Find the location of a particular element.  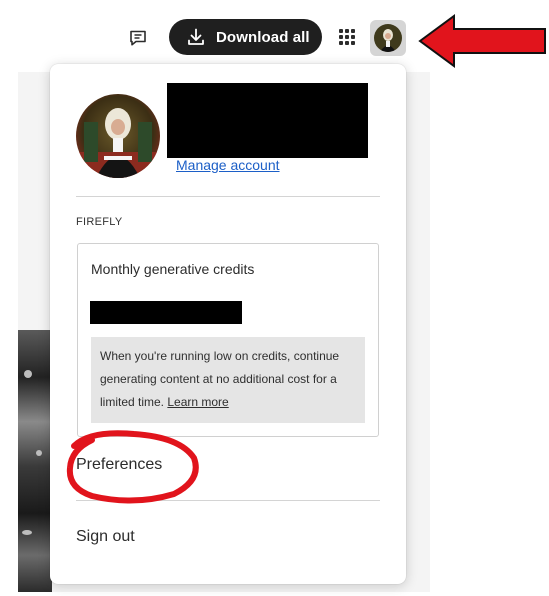

redacted-credits-value is located at coordinates (166, 312).